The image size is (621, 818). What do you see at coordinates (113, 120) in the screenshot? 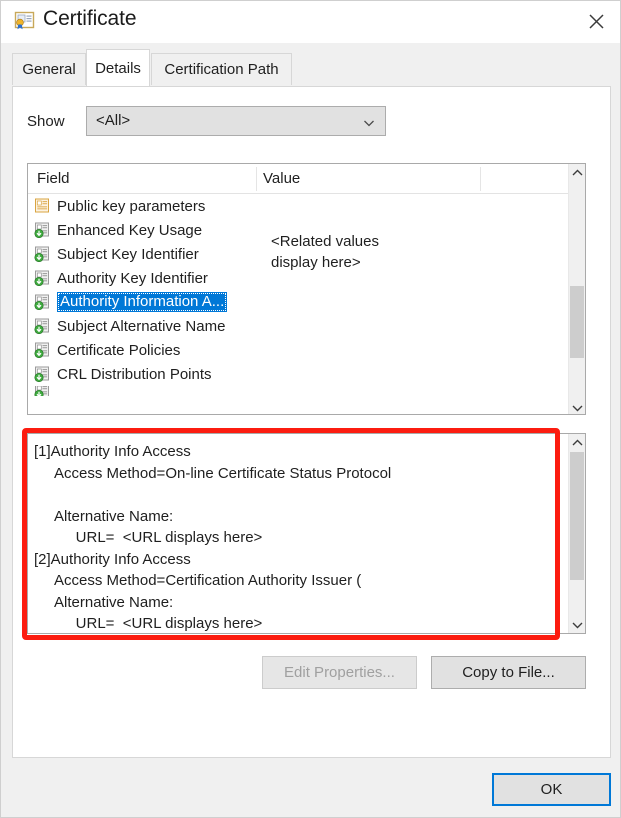
I see `show-dropdown-value: <All>` at bounding box center [113, 120].